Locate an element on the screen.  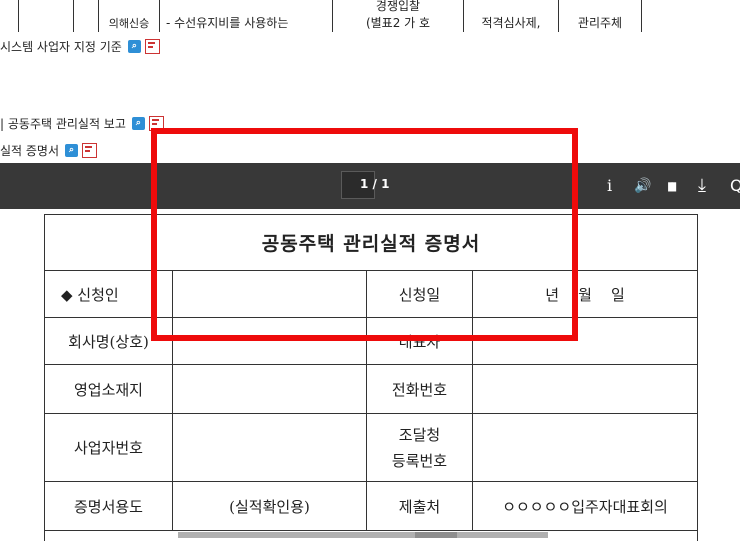
scrollbar-thumb is located at coordinates (436, 535).